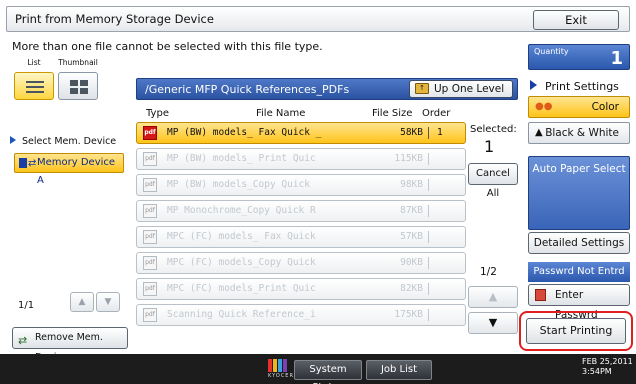 The height and width of the screenshot is (384, 636). Describe the element at coordinates (241, 210) in the screenshot. I see `file-name: MP Monochrome_Copy Quick R` at that location.